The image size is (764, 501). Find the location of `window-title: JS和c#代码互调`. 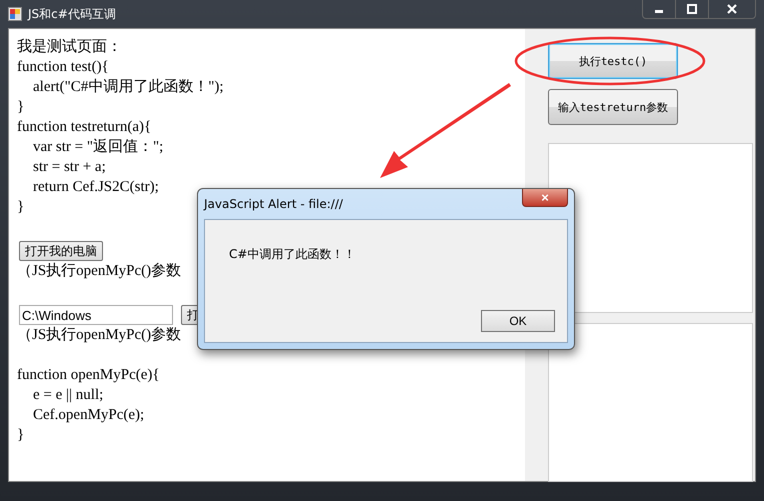

window-title: JS和c#代码互调 is located at coordinates (72, 14).